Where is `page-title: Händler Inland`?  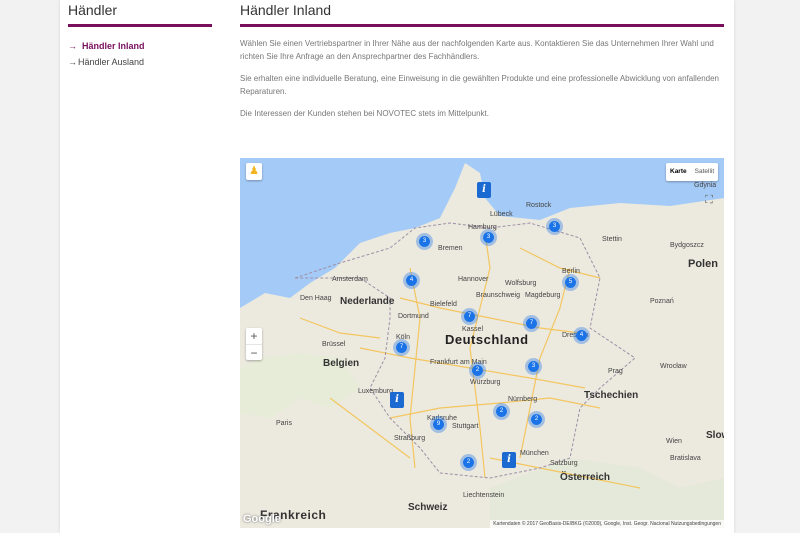 page-title: Händler Inland is located at coordinates (286, 10).